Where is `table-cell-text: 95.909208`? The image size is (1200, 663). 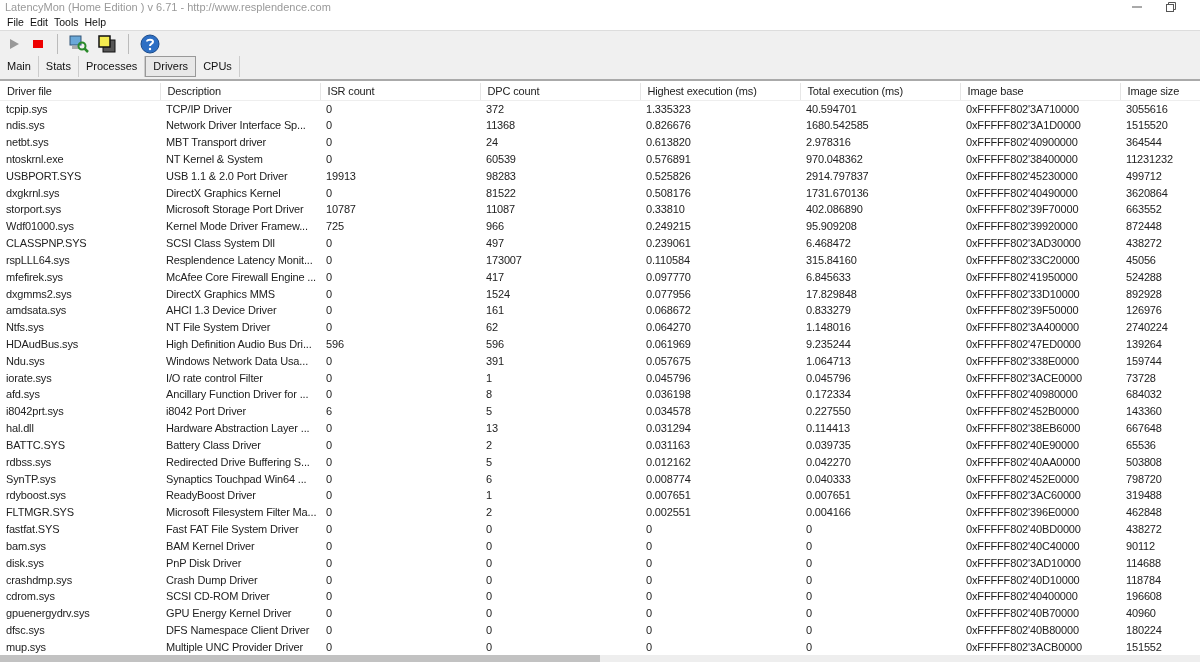
table-cell-text: 95.909208 is located at coordinates (831, 227).